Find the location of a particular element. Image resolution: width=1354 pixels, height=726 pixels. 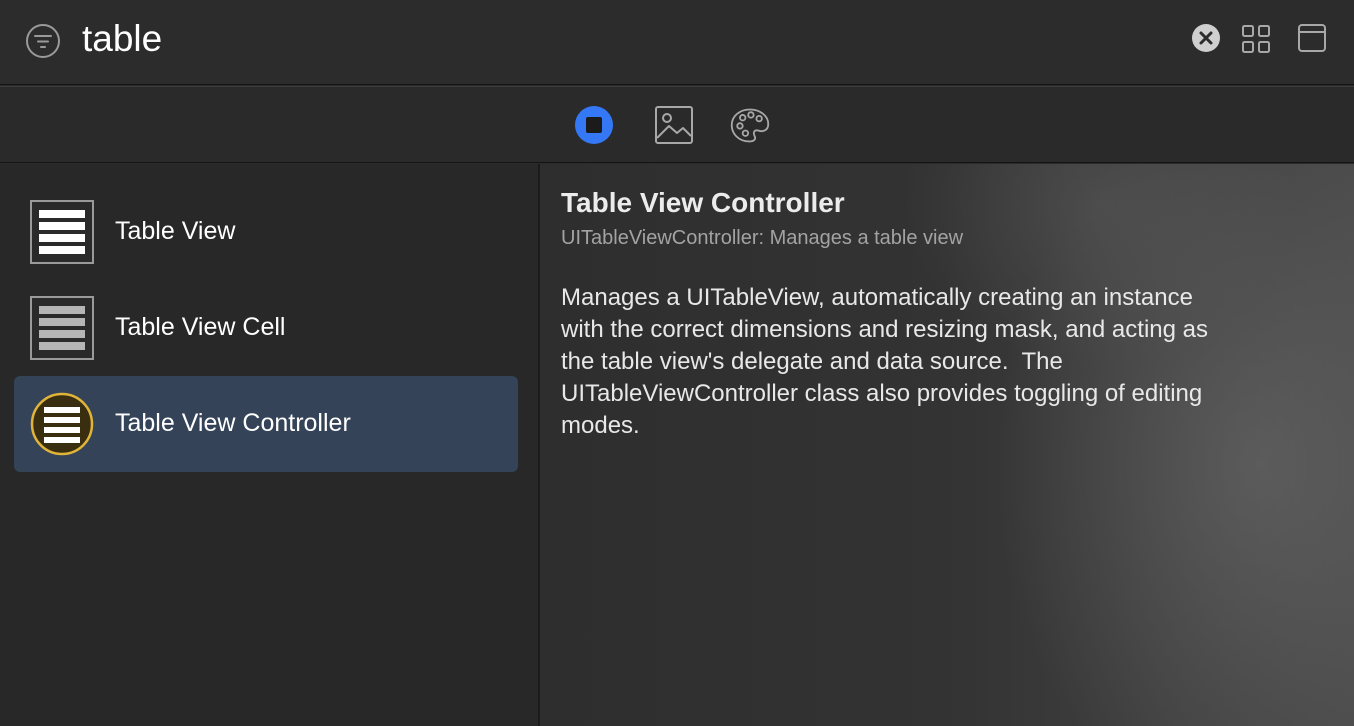

list-item-table-view-cell: Table View Cell is located at coordinates (266, 328).